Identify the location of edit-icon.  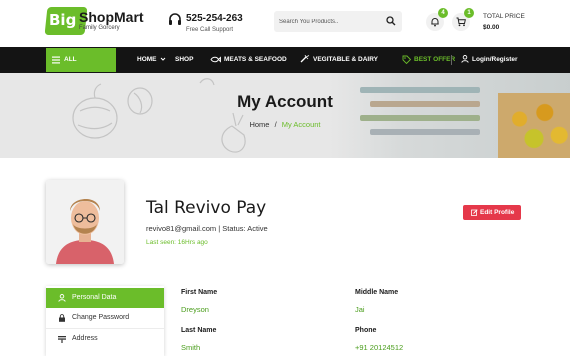
(474, 212).